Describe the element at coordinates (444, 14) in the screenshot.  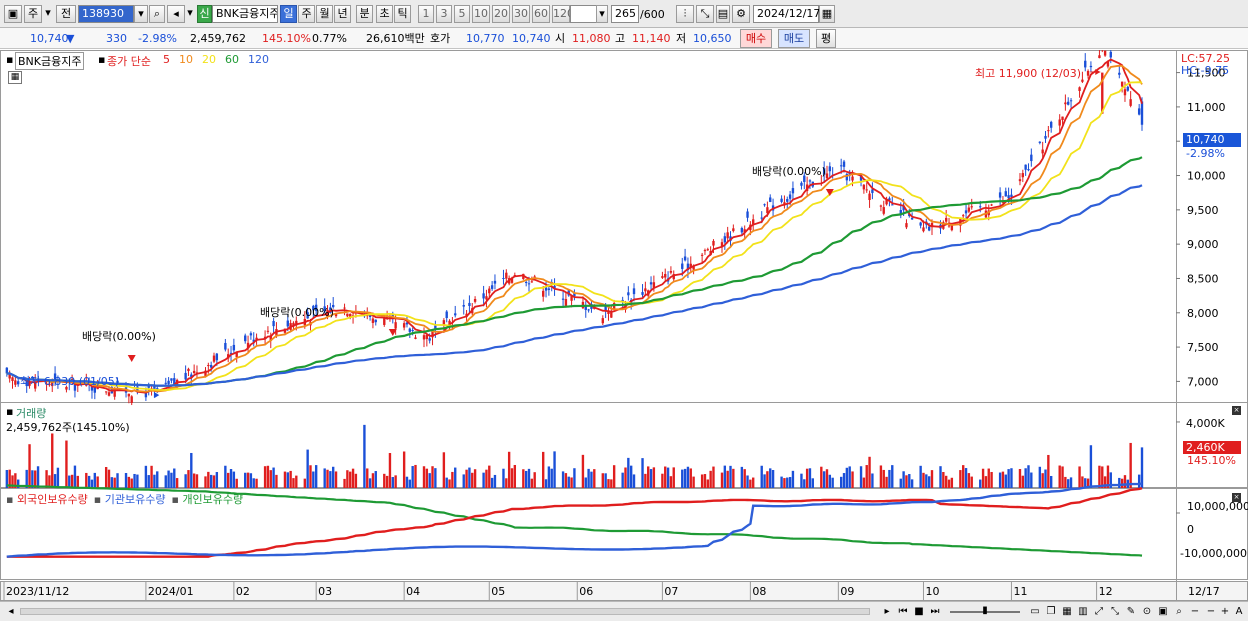
I see `interval-button-1: 3` at that location.